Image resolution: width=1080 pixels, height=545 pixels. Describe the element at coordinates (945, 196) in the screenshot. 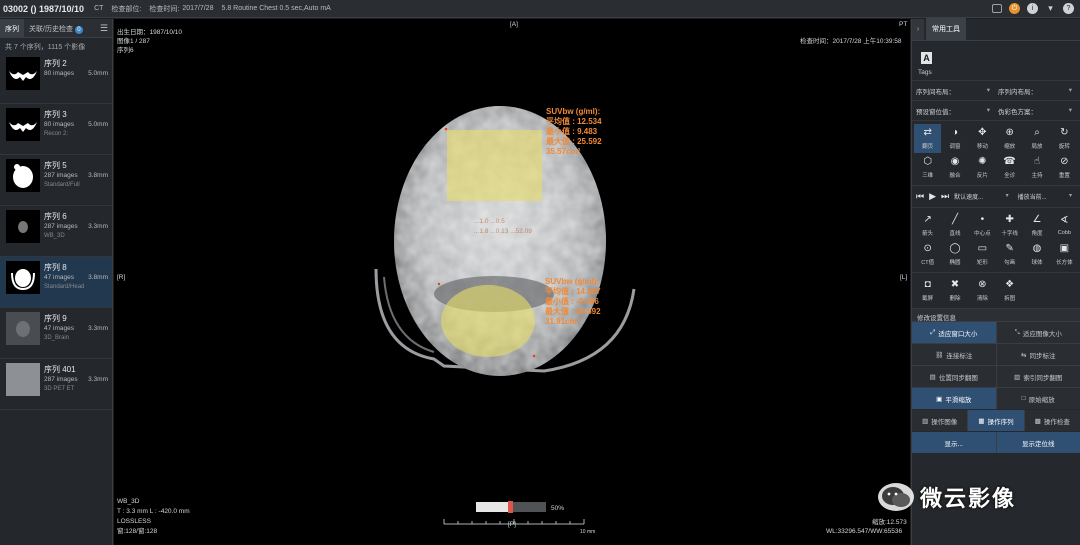

I see `skip-forward-icon: ⏭` at that location.